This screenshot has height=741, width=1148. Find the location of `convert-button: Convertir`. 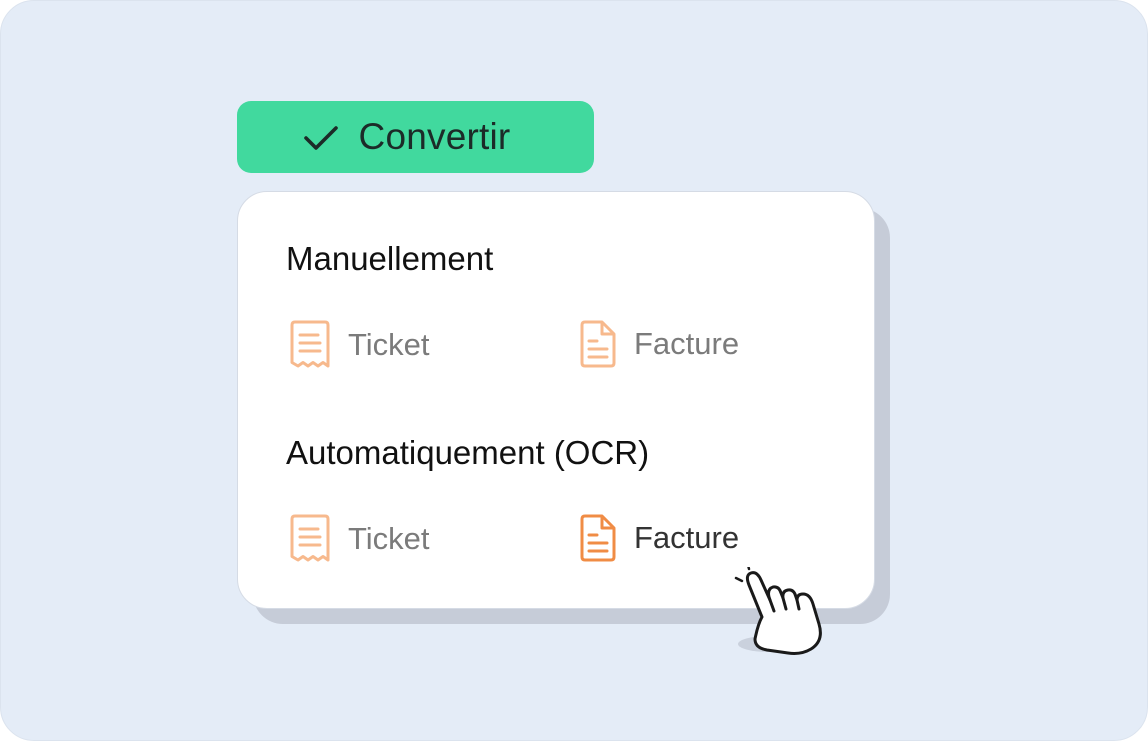

convert-button: Convertir is located at coordinates (415, 137).